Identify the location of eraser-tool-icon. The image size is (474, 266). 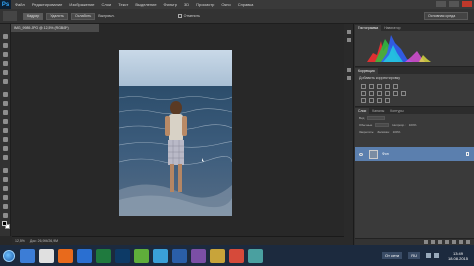
(5, 130).